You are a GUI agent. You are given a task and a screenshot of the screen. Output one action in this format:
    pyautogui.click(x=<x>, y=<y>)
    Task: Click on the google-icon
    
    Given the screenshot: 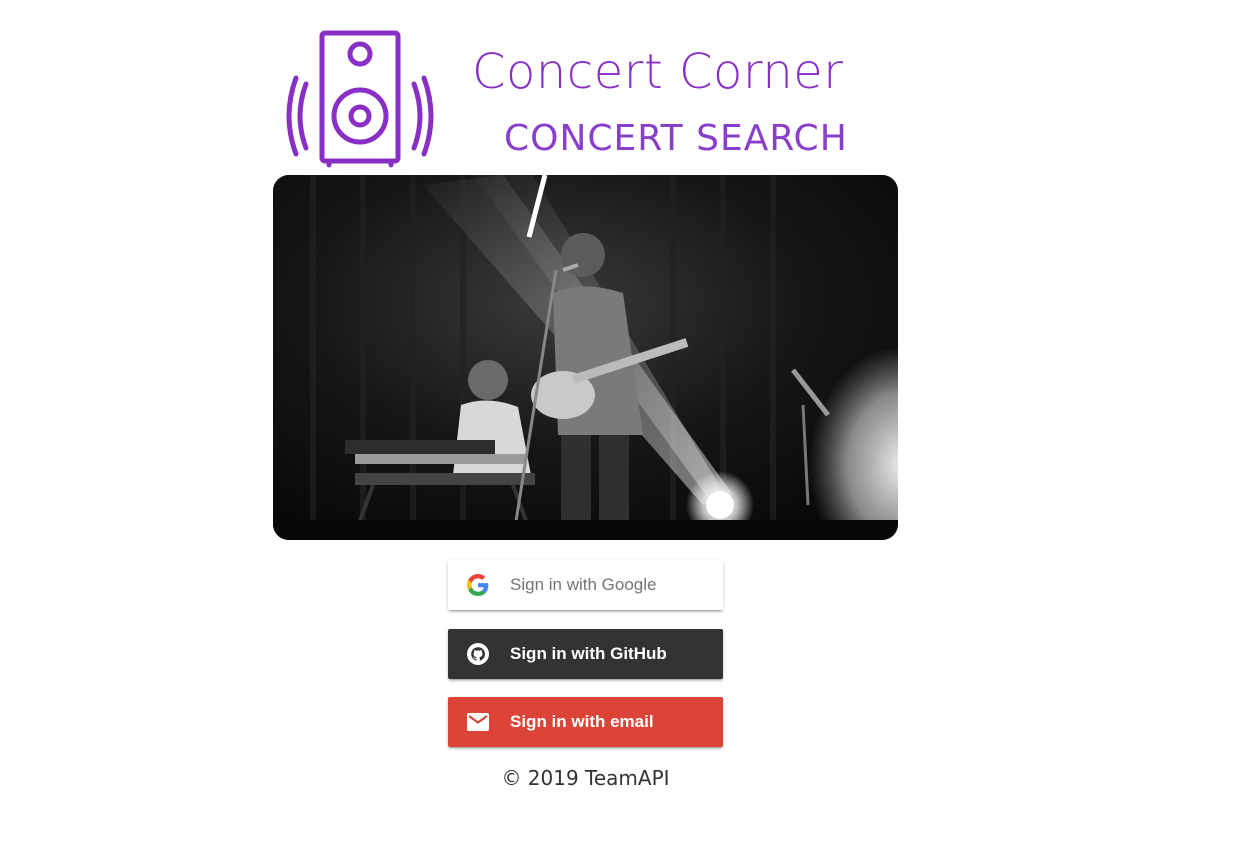 What is the action you would take?
    pyautogui.click(x=478, y=585)
    